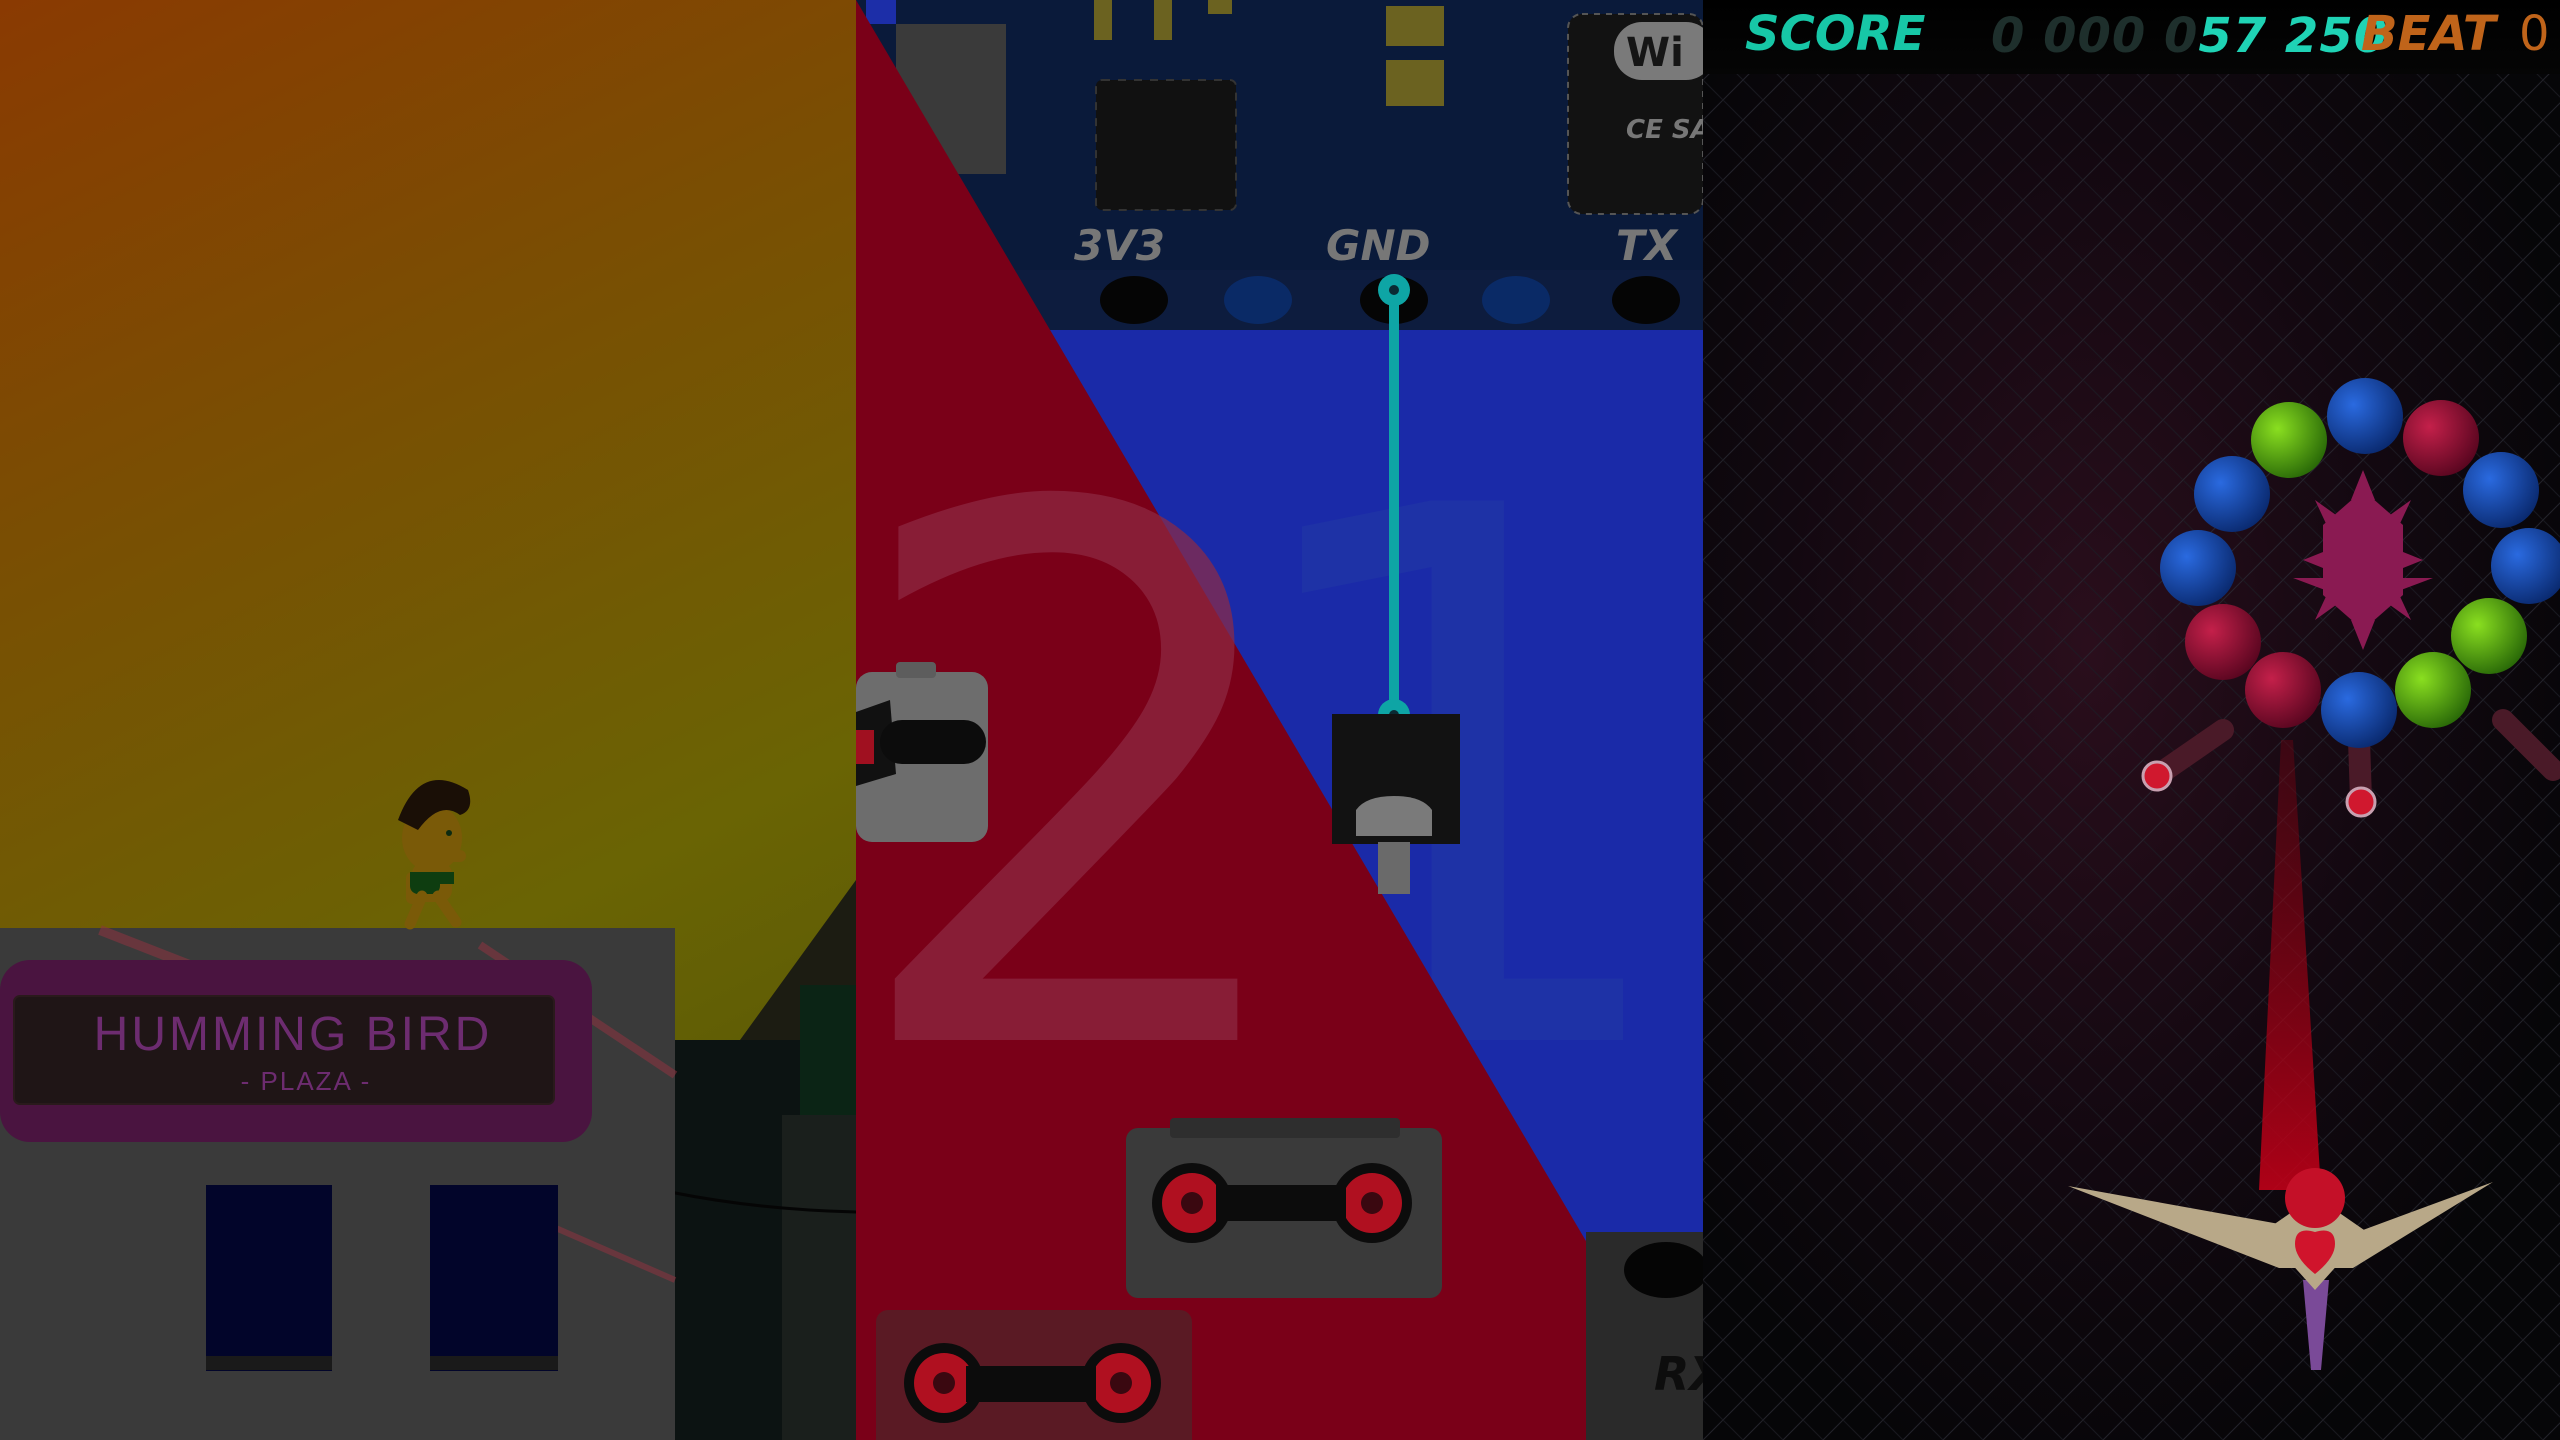  What do you see at coordinates (269, 1363) in the screenshot?
I see `window-left-sill` at bounding box center [269, 1363].